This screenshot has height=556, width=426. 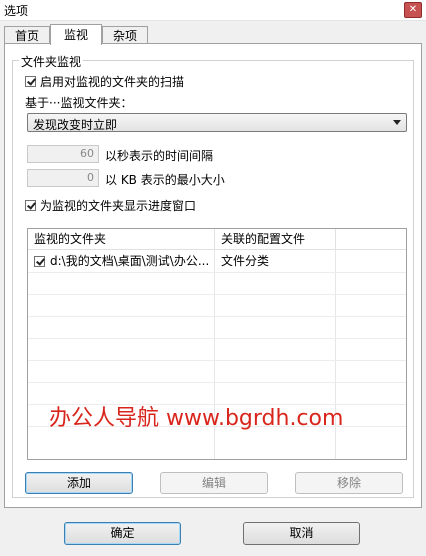 What do you see at coordinates (30, 81) in the screenshot?
I see `enable-scan-checkbox` at bounding box center [30, 81].